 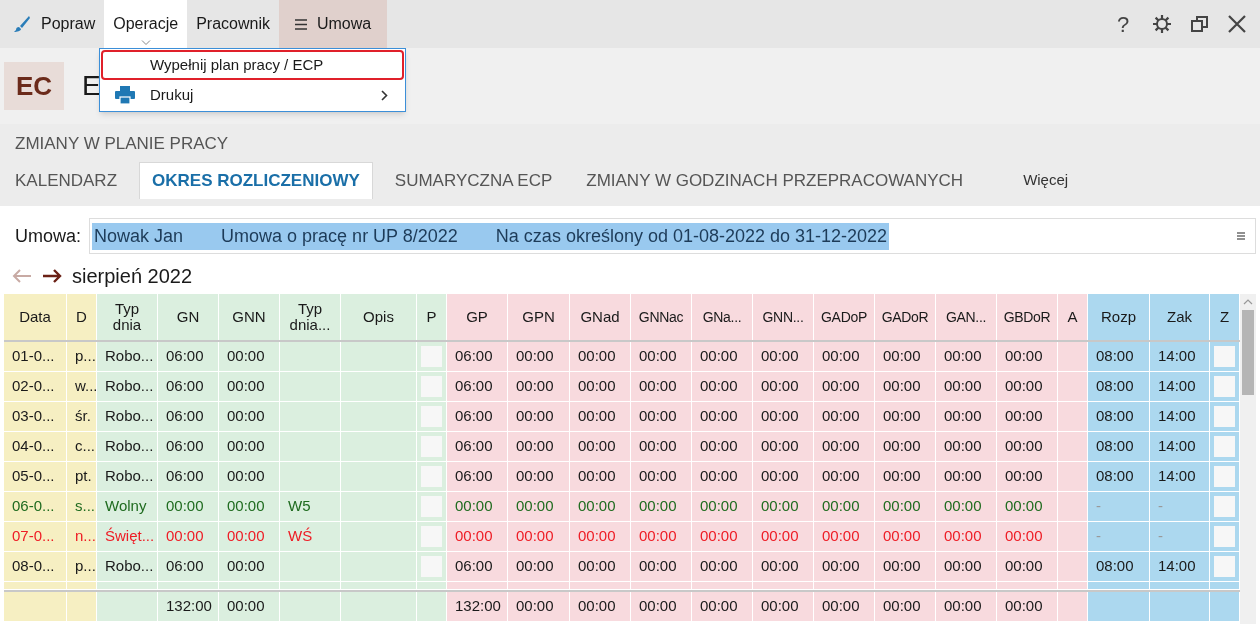 What do you see at coordinates (1162, 24) in the screenshot?
I see `settings-icon` at bounding box center [1162, 24].